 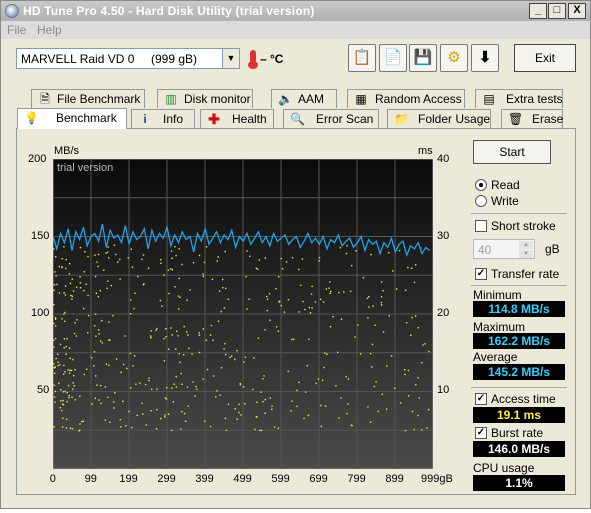 What do you see at coordinates (577, 11) in the screenshot?
I see `close-button: X` at bounding box center [577, 11].